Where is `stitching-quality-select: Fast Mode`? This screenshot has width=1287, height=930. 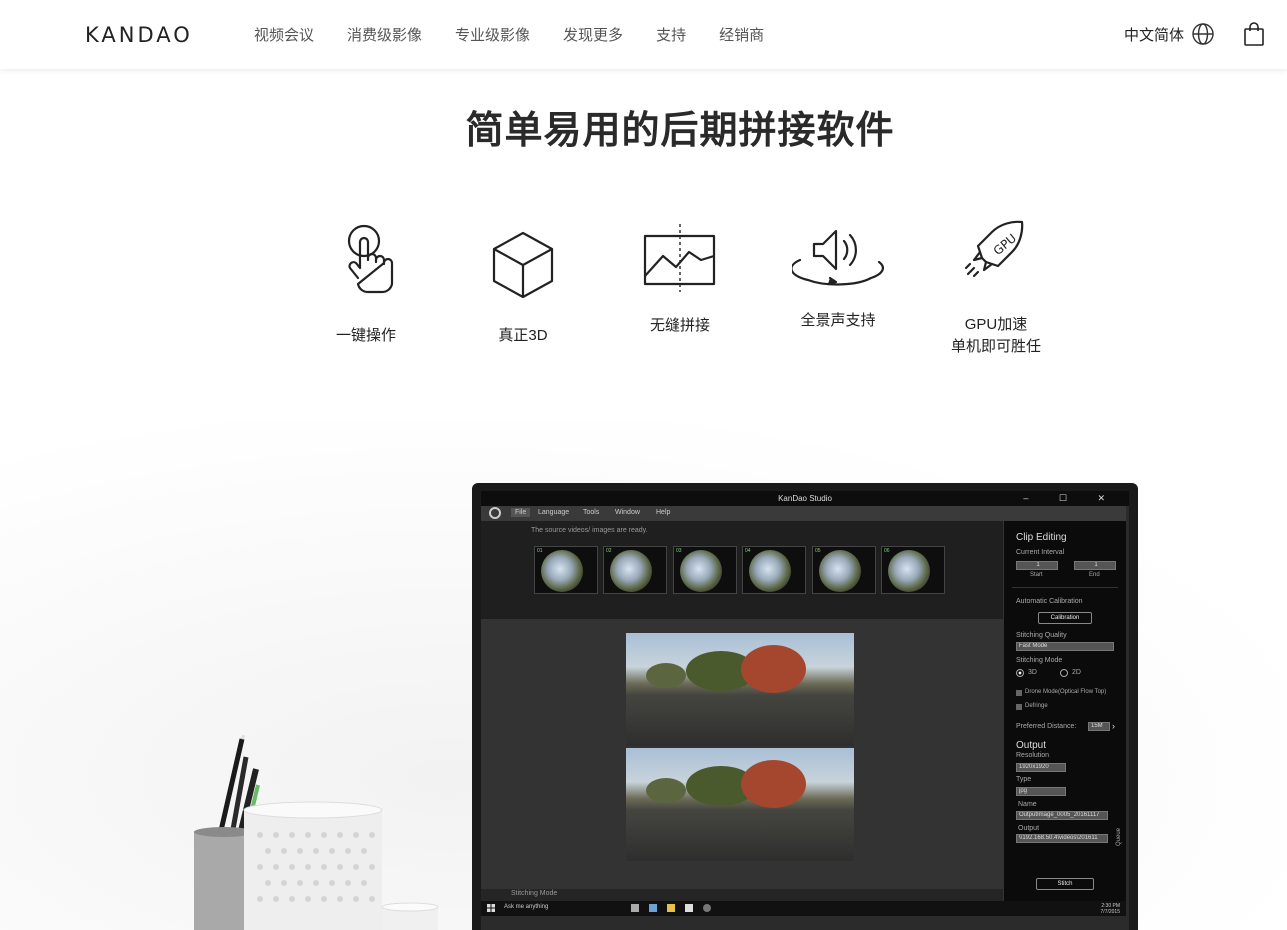
stitching-quality-select: Fast Mode is located at coordinates (1065, 646).